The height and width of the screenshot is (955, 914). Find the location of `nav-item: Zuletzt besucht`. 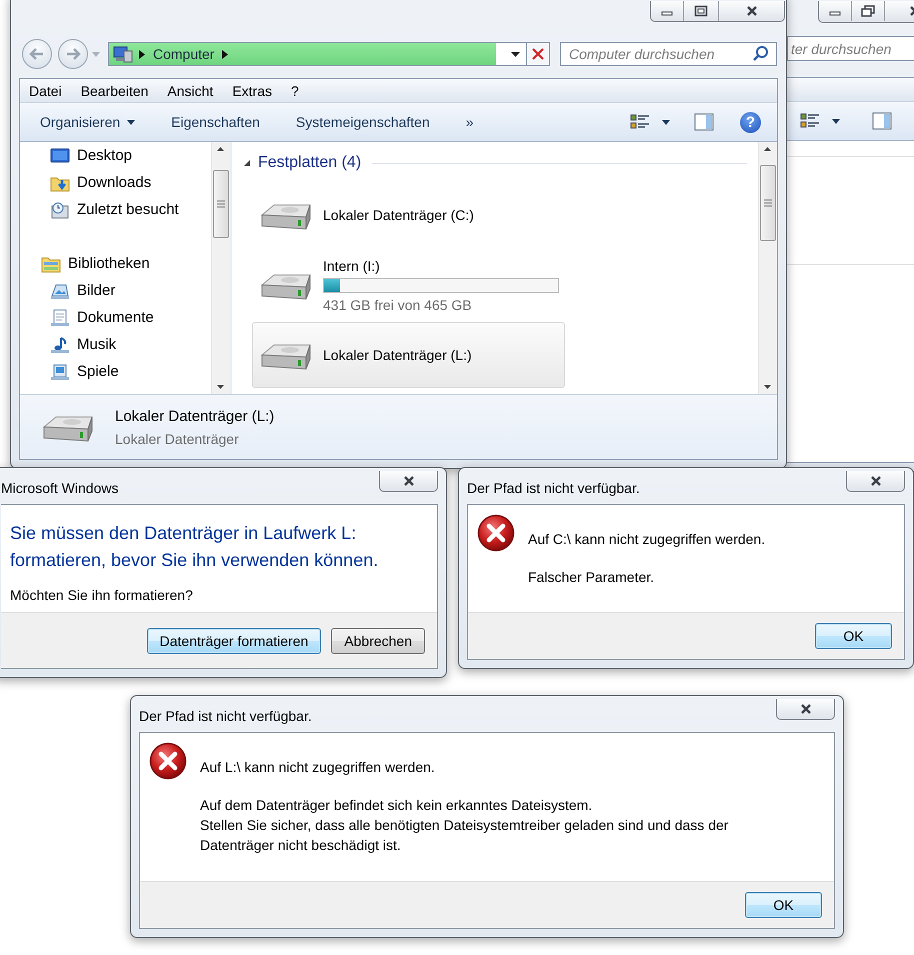

nav-item: Zuletzt besucht is located at coordinates (115, 209).